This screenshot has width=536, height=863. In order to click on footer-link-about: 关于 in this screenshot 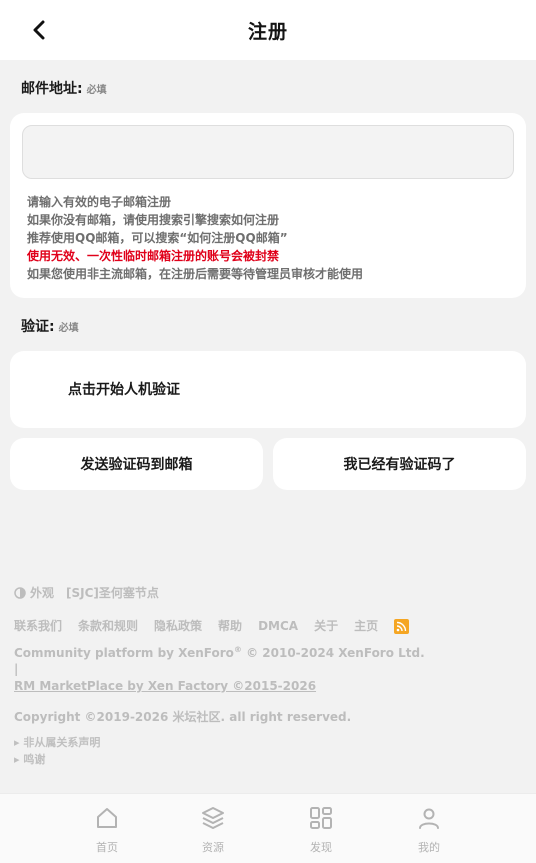, I will do `click(326, 625)`.